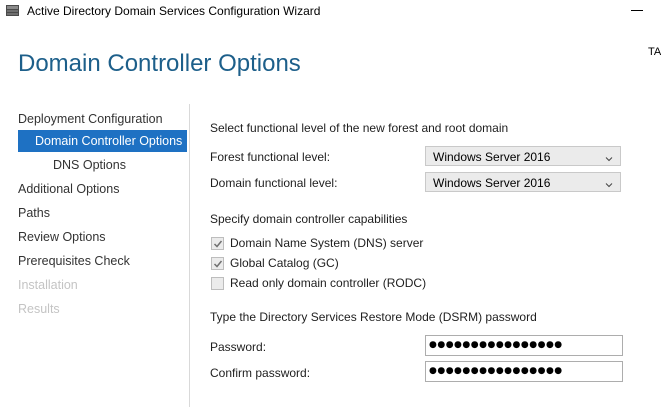  Describe the element at coordinates (39, 309) in the screenshot. I see `nav-item-results: Results` at that location.